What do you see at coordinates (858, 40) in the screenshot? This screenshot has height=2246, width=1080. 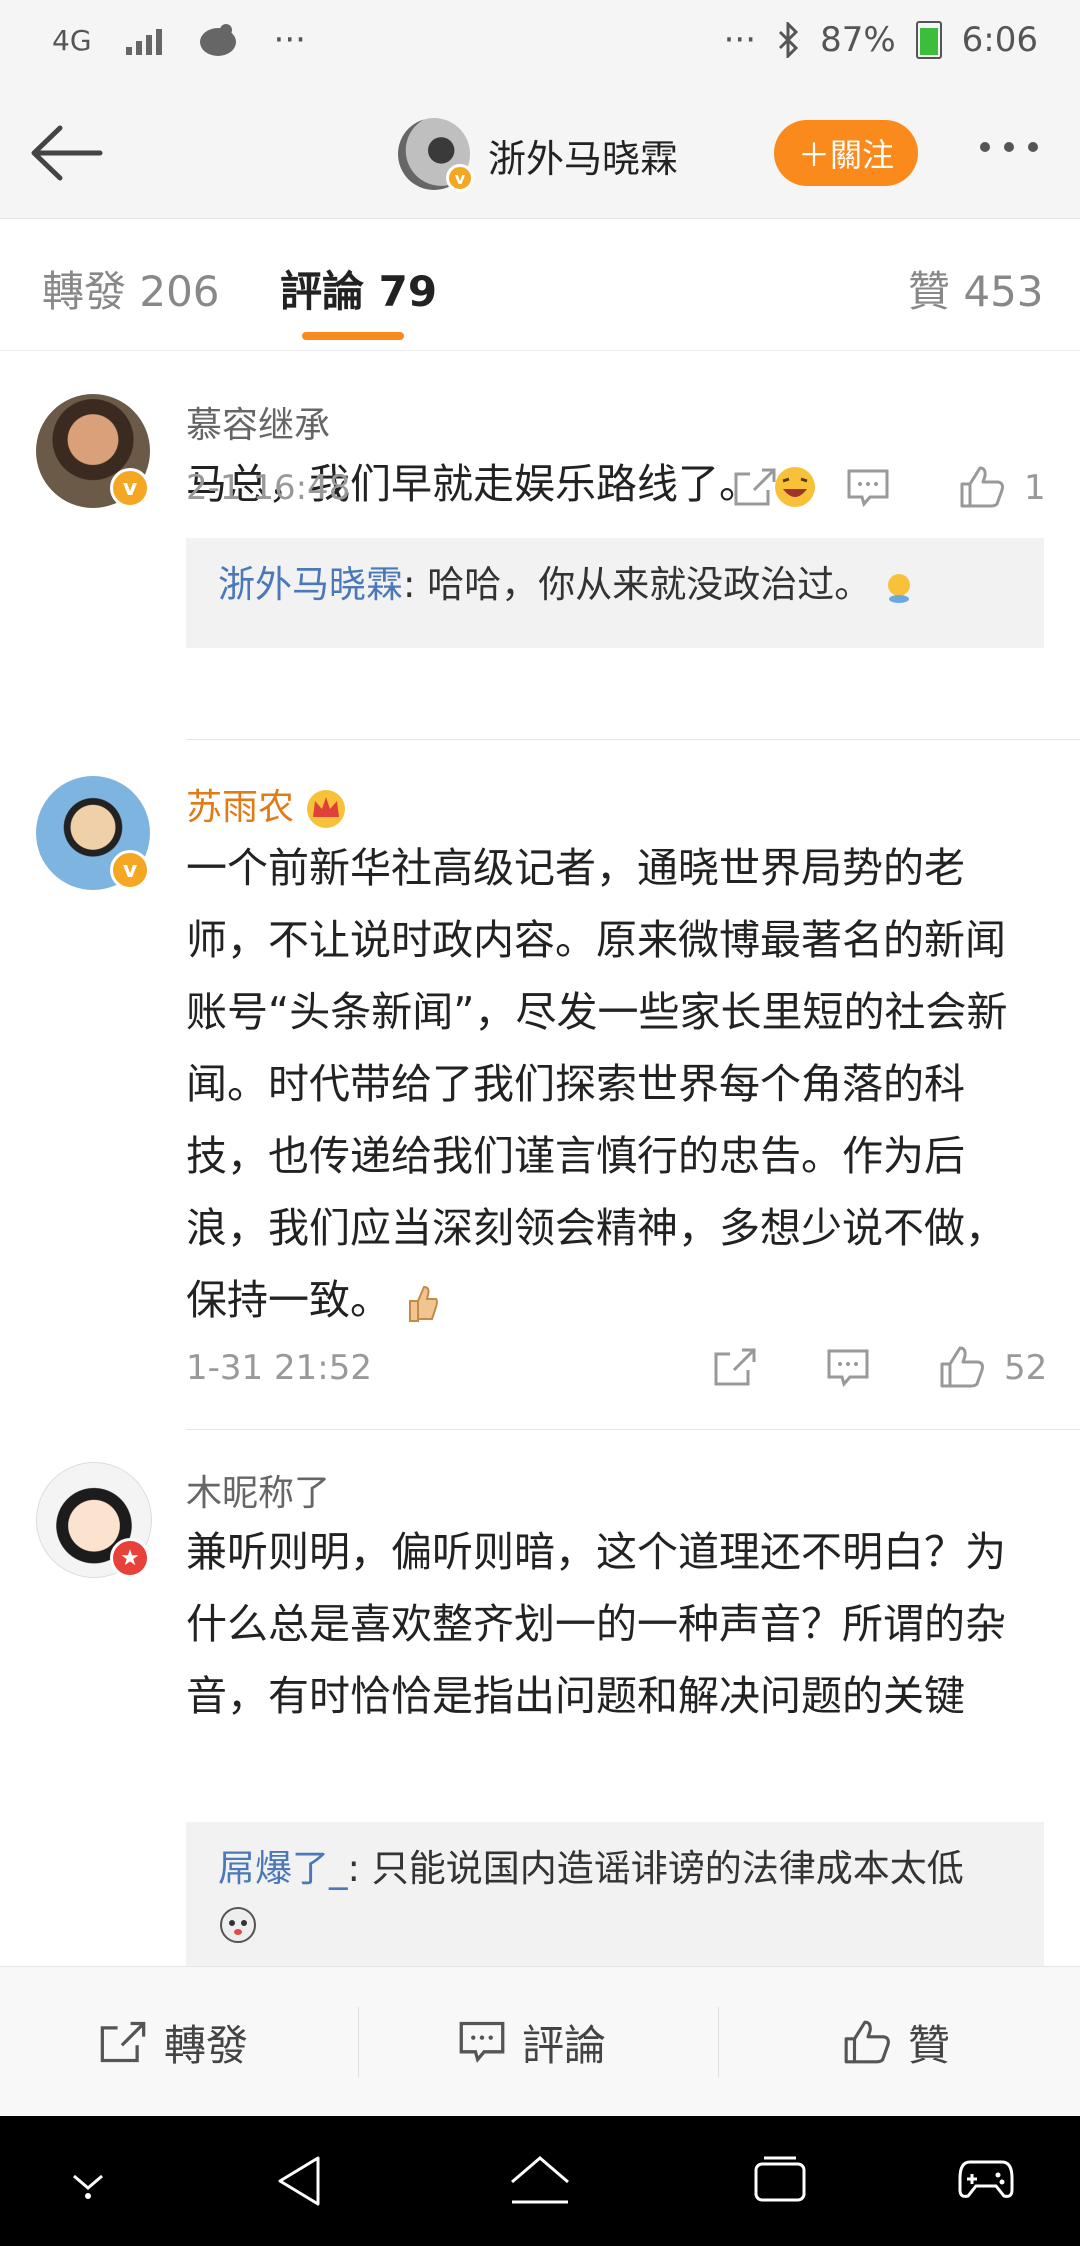 I see `battery-percent: 87%` at bounding box center [858, 40].